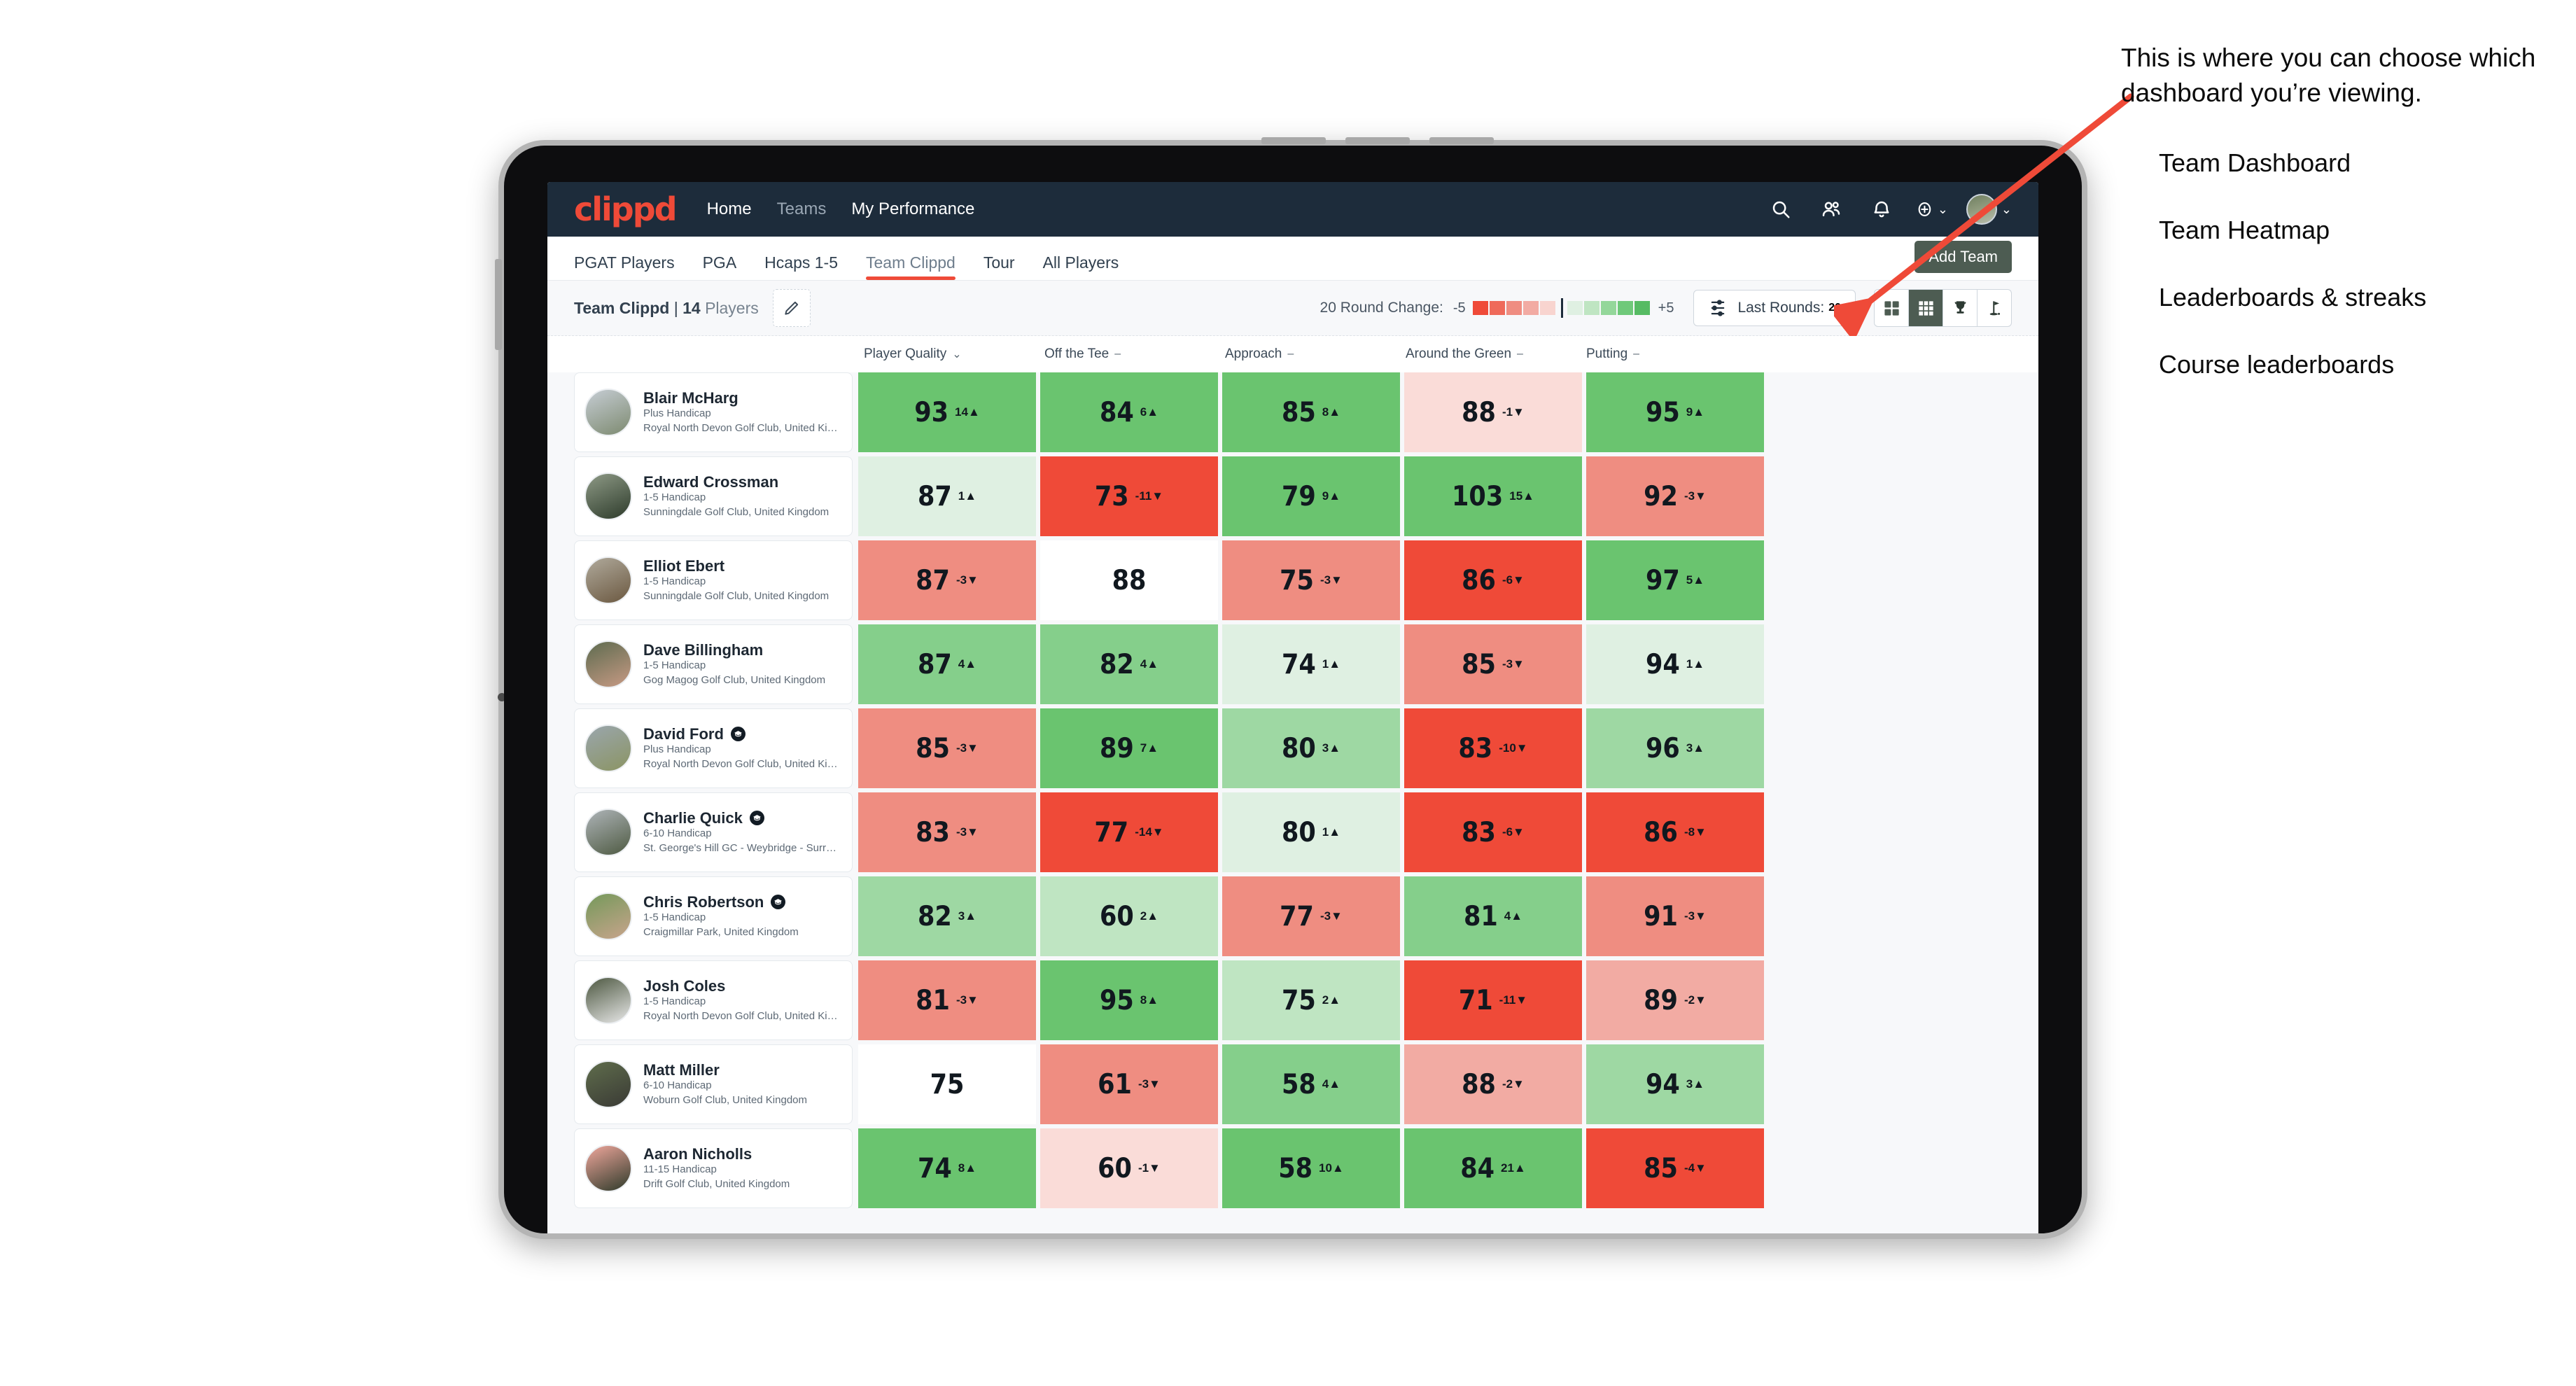  I want to click on heatmap-cell: 93 14▲, so click(947, 412).